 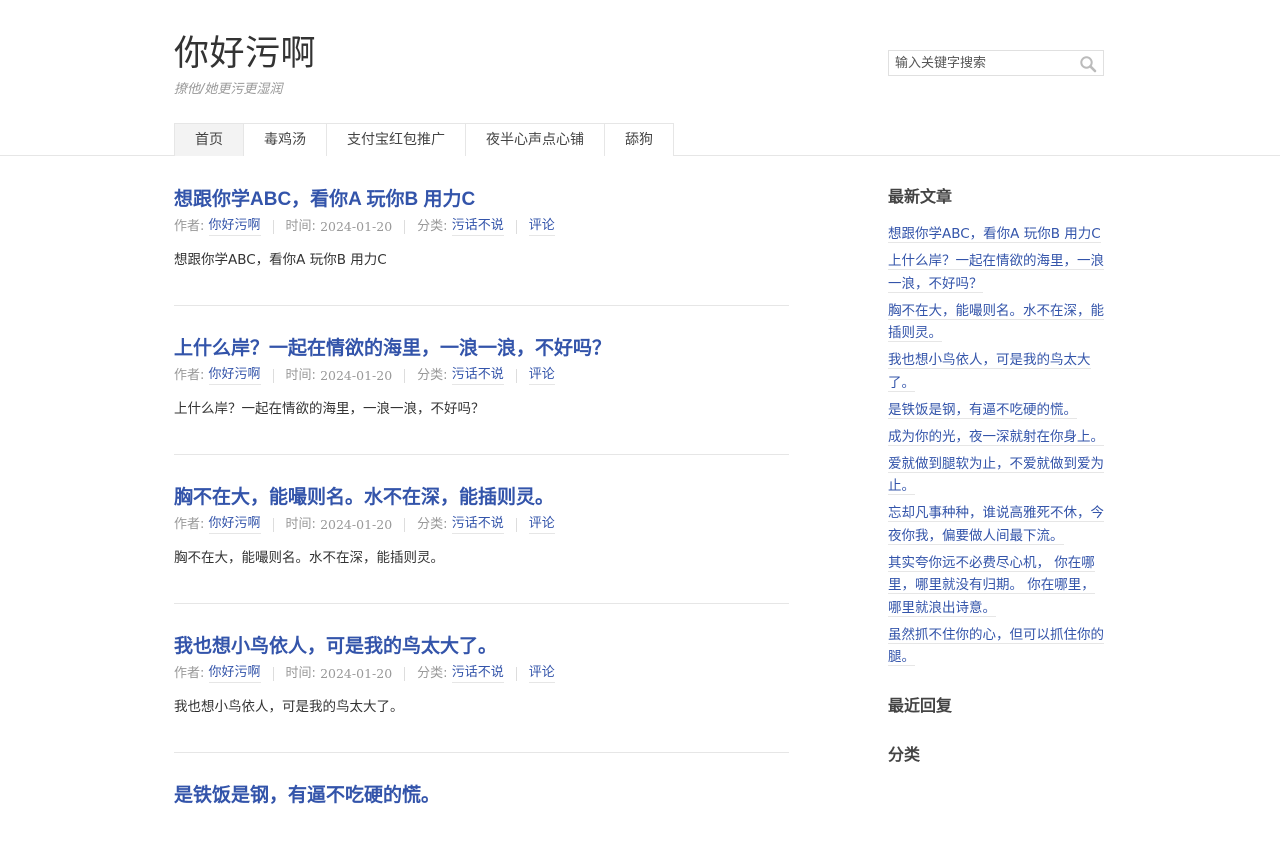 I want to click on list-item: 是铁饭是钢，有逼不吃硬的慌。, so click(x=997, y=410).